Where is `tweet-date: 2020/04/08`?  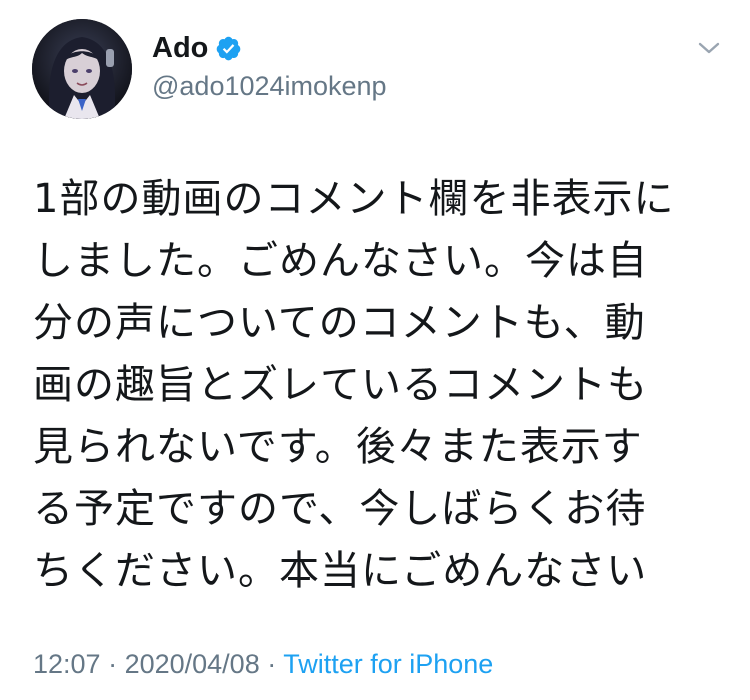
tweet-date: 2020/04/08 is located at coordinates (192, 664).